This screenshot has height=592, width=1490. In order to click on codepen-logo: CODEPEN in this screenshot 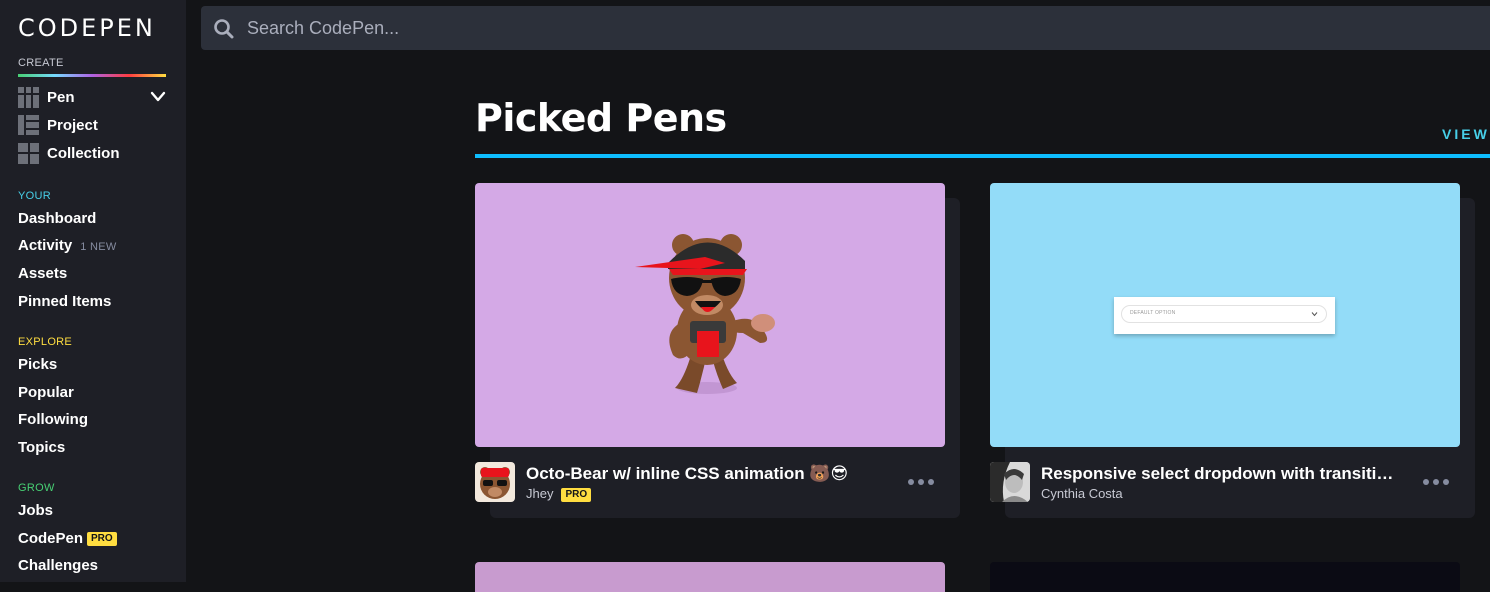, I will do `click(92, 28)`.